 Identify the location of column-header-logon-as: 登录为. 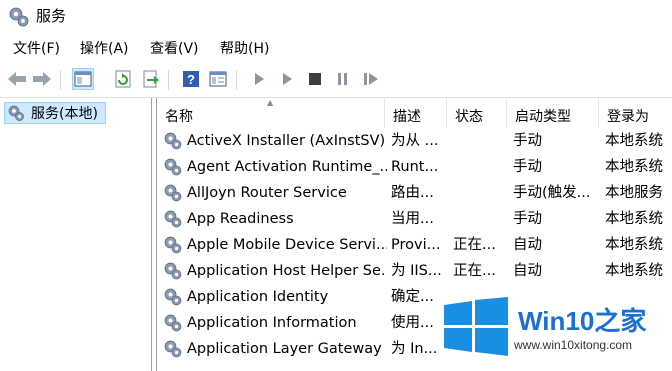
(635, 113).